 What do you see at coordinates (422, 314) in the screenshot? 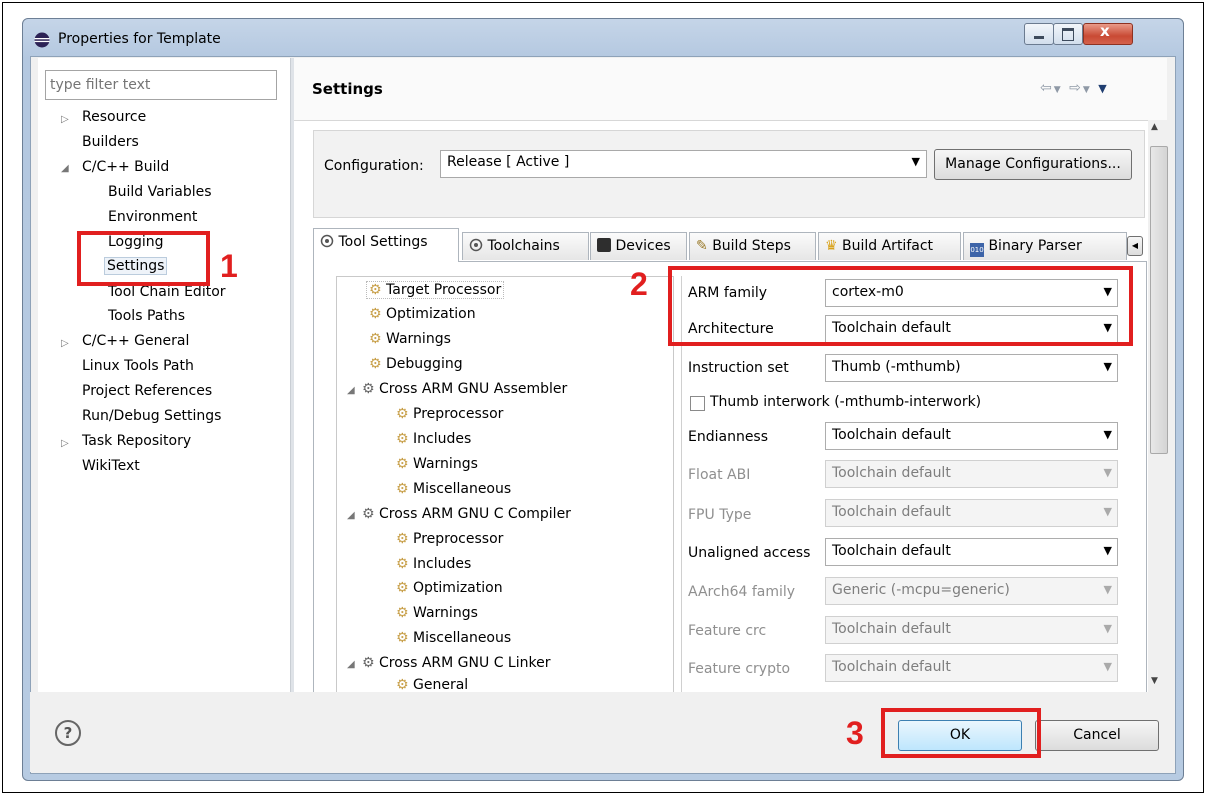
I see `tree-item-optimization: ⚙ Optimization` at bounding box center [422, 314].